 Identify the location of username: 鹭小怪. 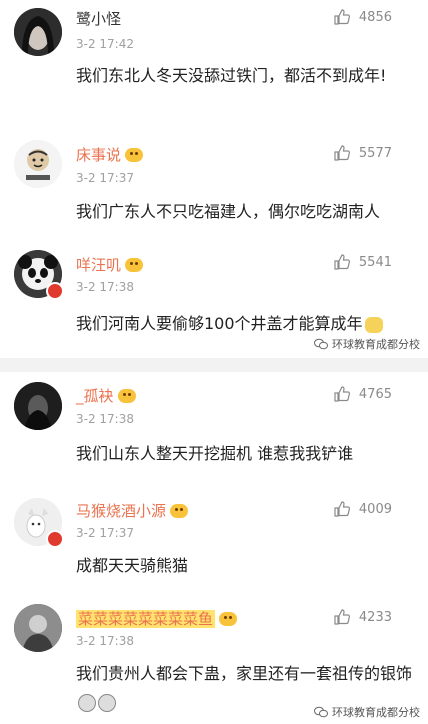
(98, 18).